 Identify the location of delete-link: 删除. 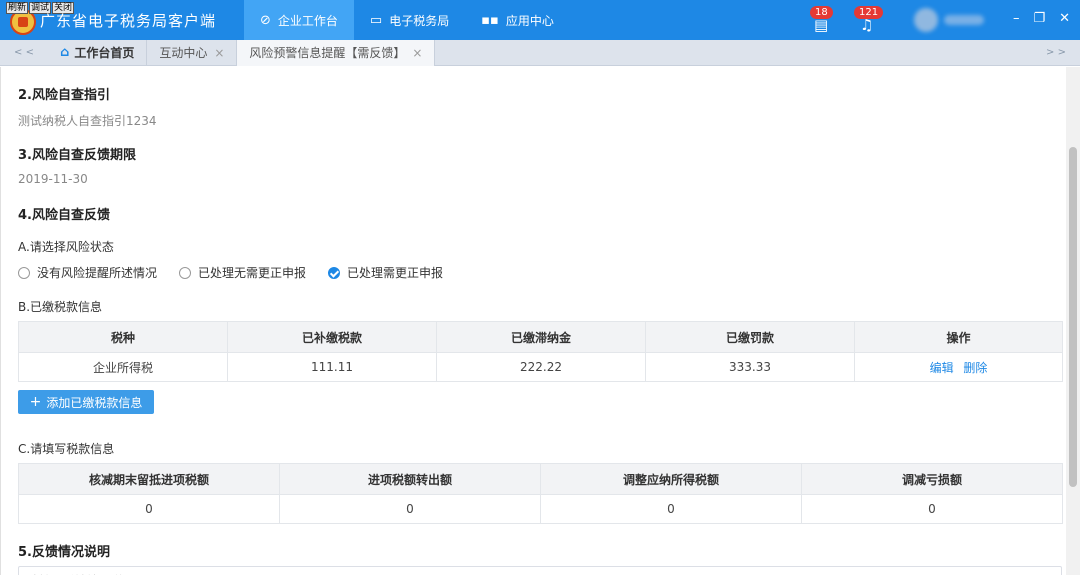
(975, 368).